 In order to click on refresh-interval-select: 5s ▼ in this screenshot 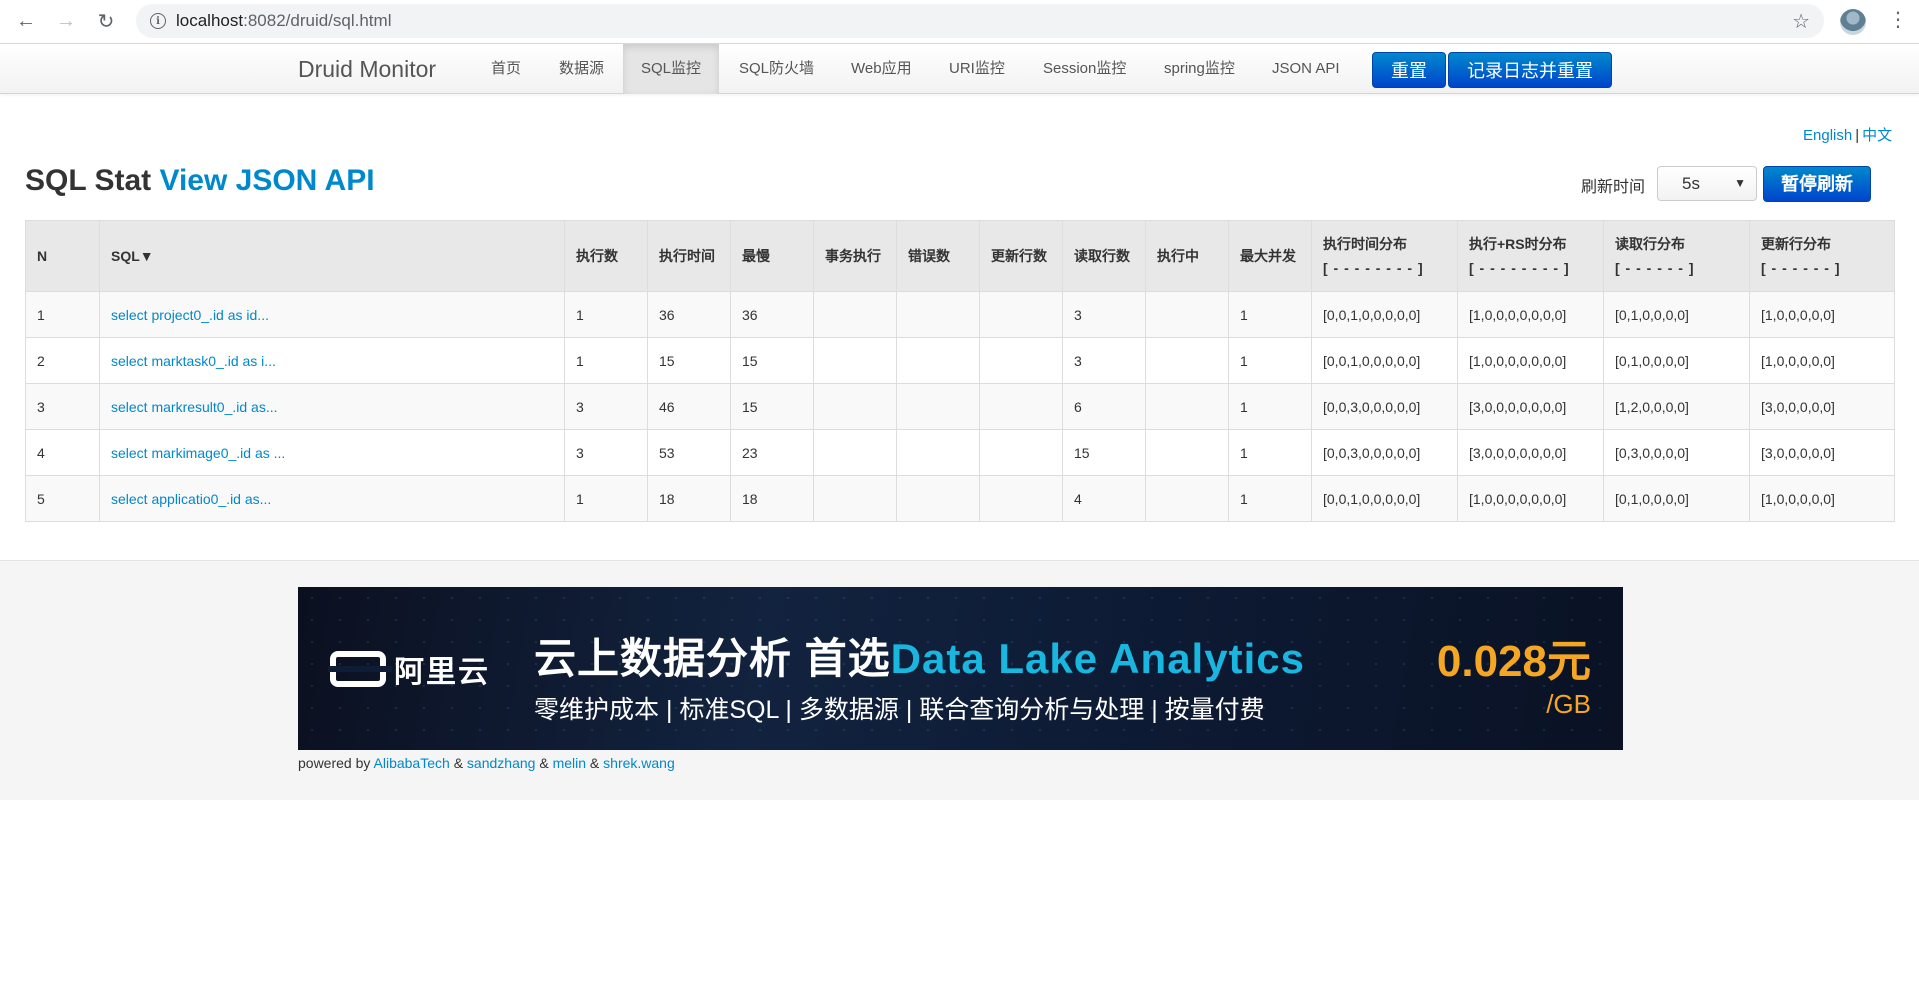, I will do `click(1707, 183)`.